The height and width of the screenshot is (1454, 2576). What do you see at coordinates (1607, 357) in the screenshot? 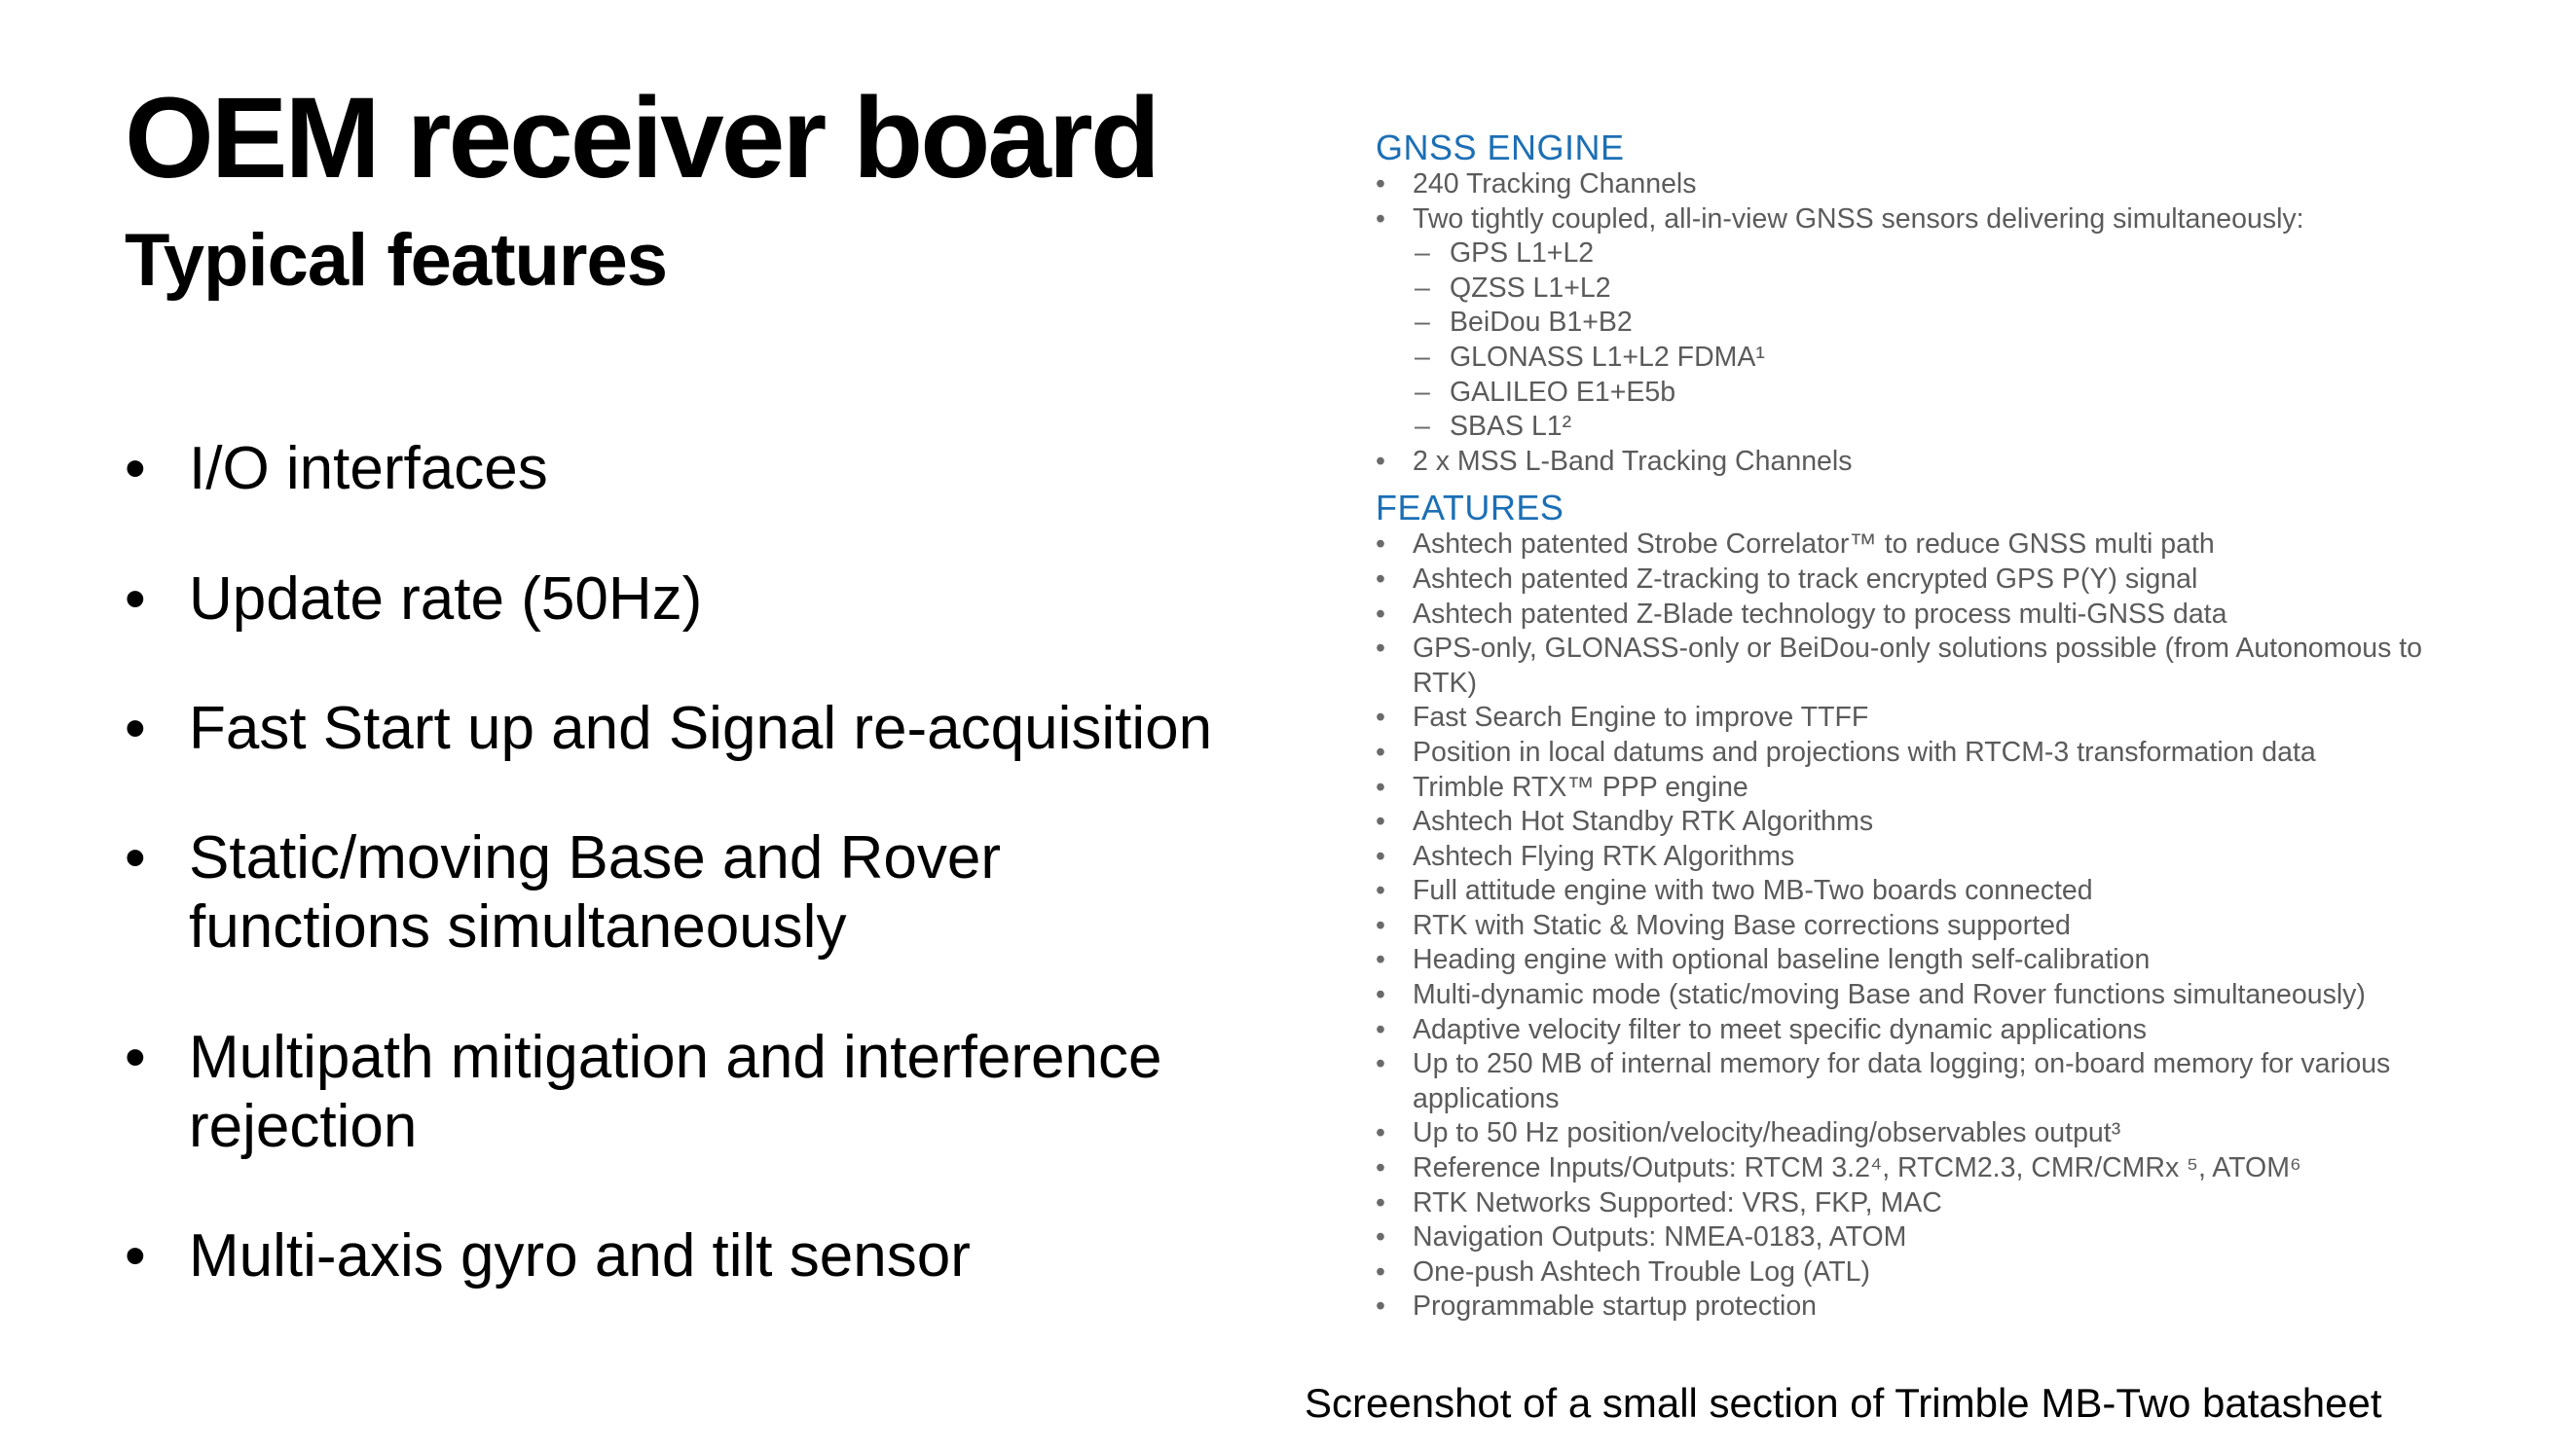
I see `list-item-text: GLONASS L1+L2 FDMA¹` at bounding box center [1607, 357].